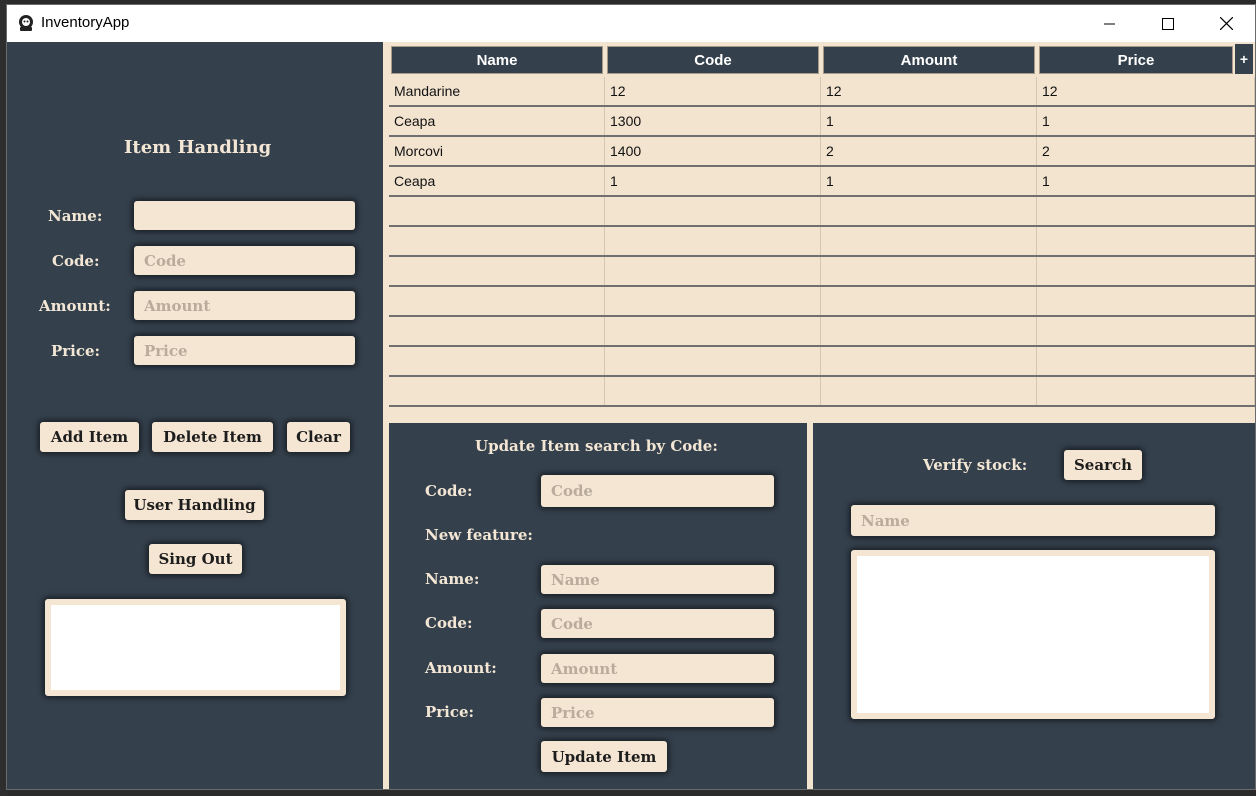 The image size is (1256, 796). Describe the element at coordinates (212, 437) in the screenshot. I see `delete-item-button: Delete Item` at that location.